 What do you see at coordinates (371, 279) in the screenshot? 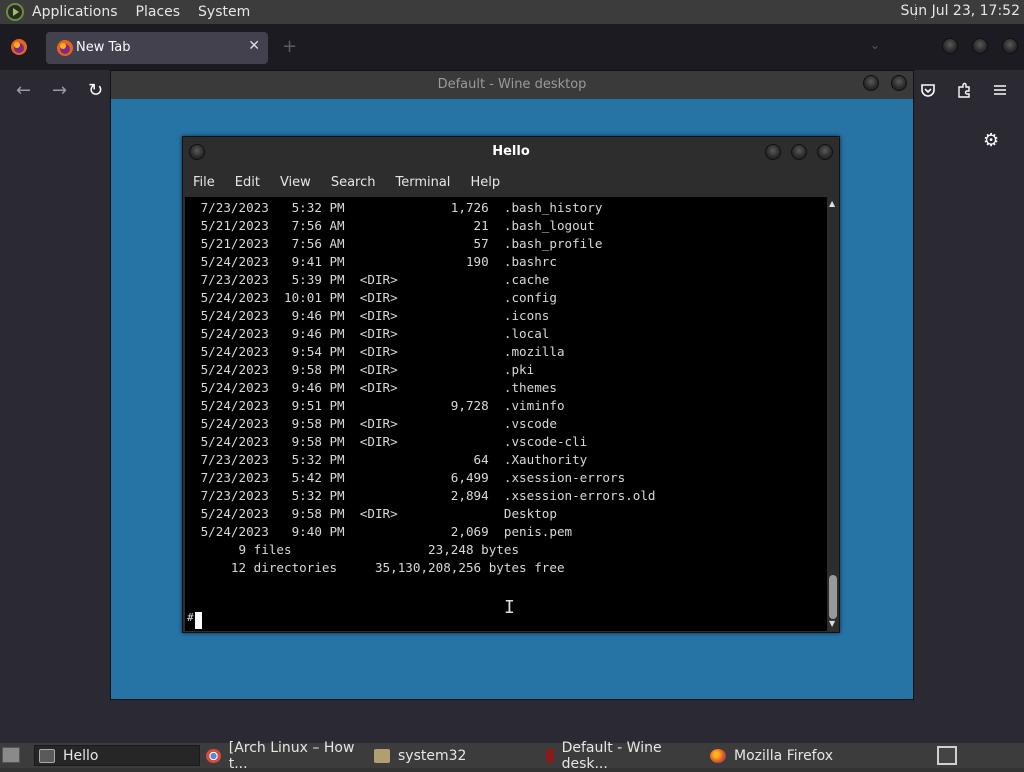
I see `listing-row: 7/23/2023 5:39 PM <DIR> .cache` at bounding box center [371, 279].